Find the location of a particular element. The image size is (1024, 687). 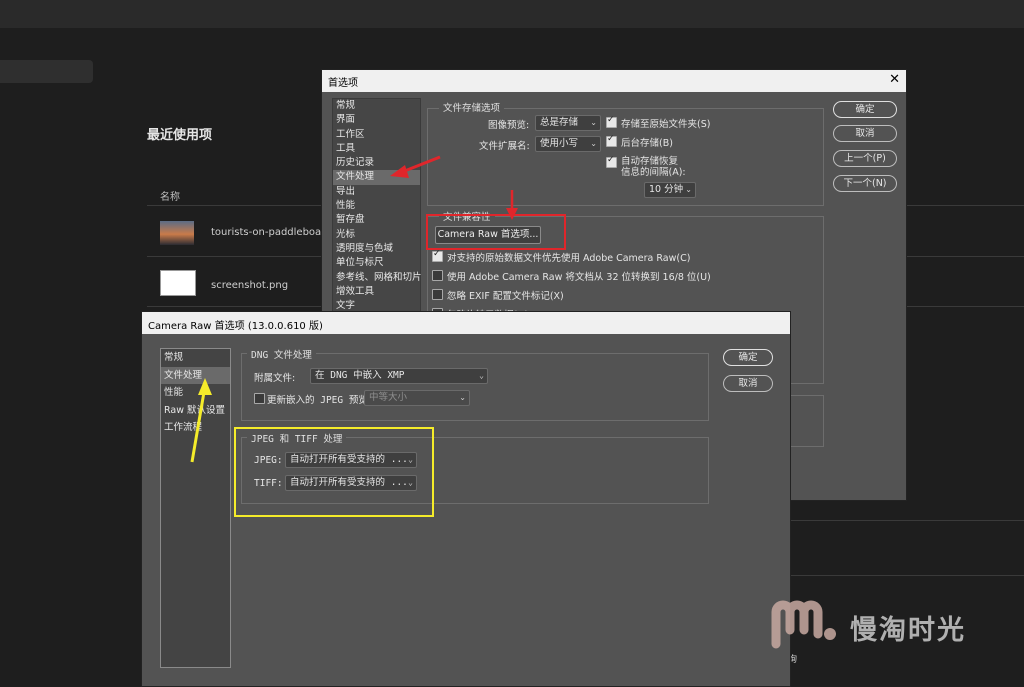

watermark-m-icon is located at coordinates (803, 624).